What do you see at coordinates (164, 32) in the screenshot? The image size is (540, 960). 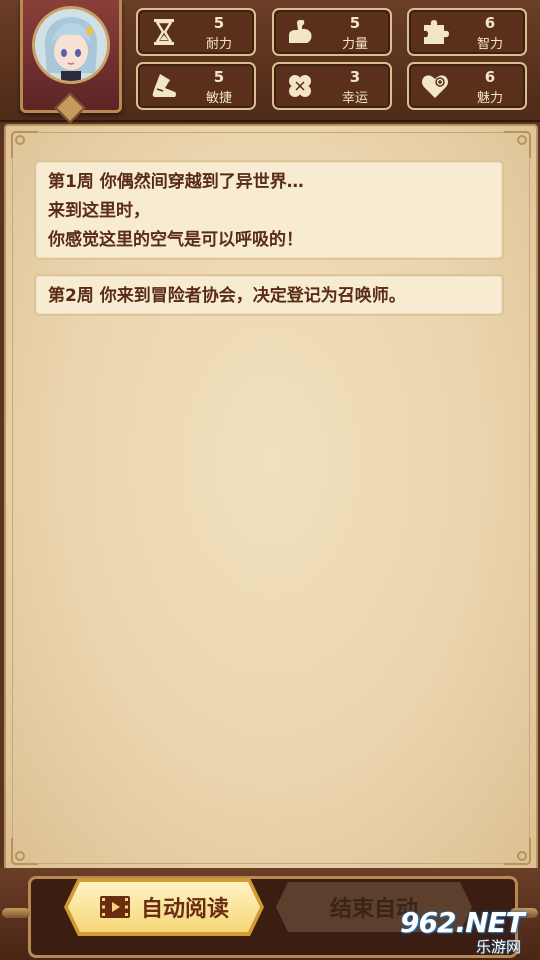 I see `hourglass-icon` at bounding box center [164, 32].